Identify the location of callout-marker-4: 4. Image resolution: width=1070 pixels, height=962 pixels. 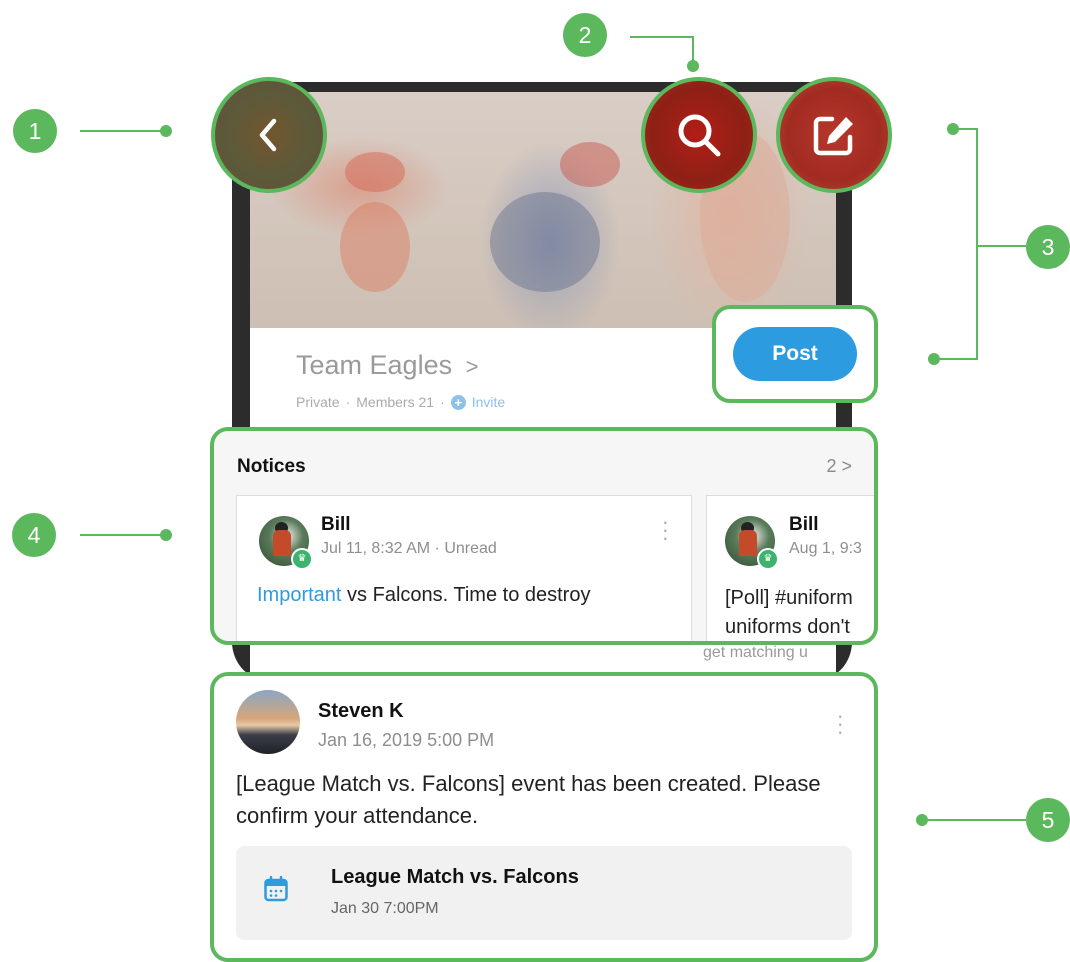
(34, 535).